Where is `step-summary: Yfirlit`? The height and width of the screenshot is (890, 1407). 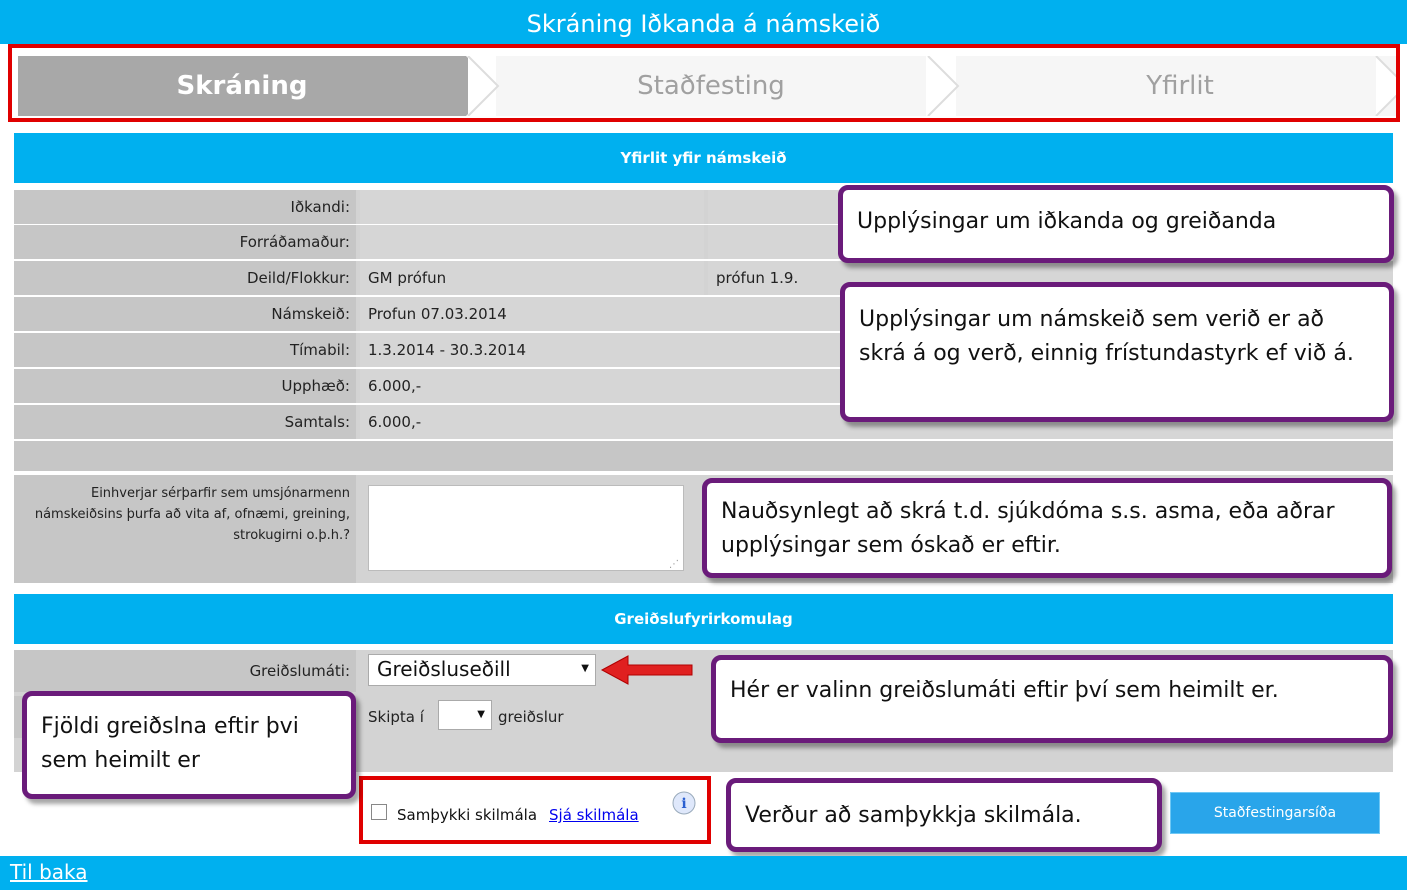 step-summary: Yfirlit is located at coordinates (1176, 86).